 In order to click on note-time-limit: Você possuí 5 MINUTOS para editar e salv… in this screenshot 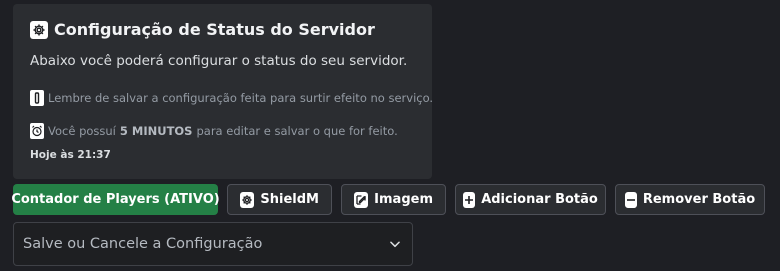, I will do `click(214, 131)`.